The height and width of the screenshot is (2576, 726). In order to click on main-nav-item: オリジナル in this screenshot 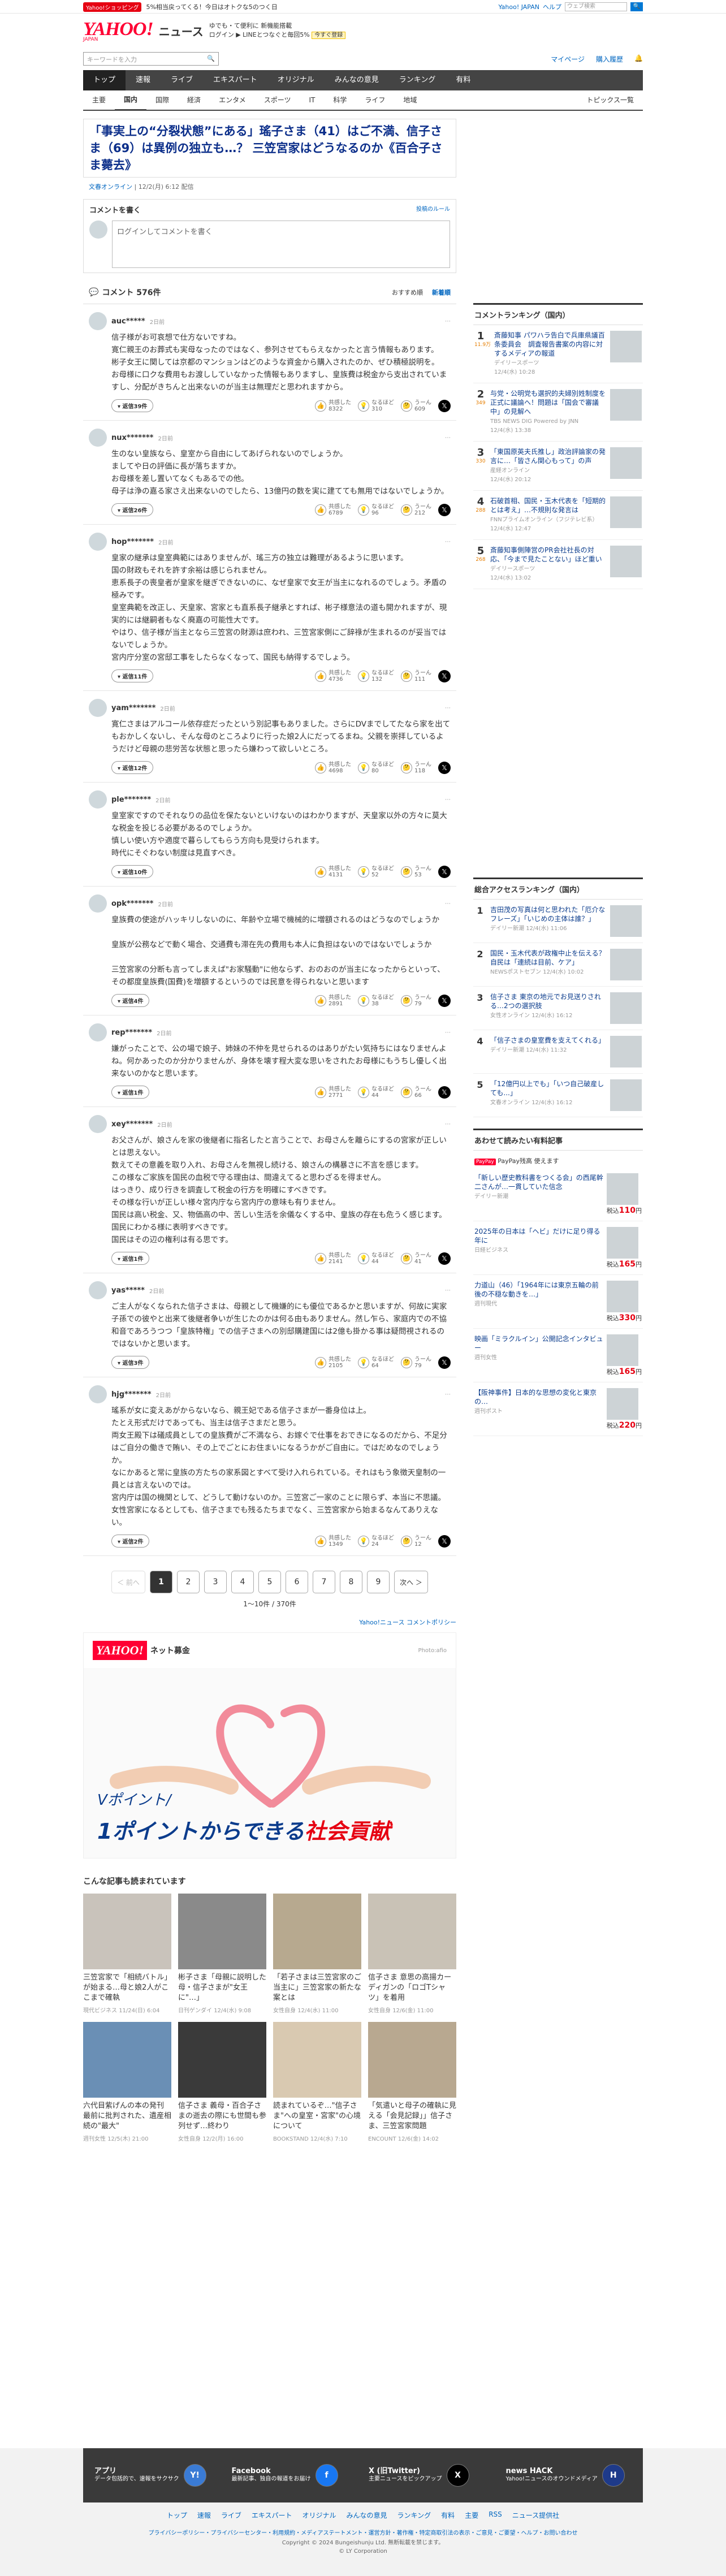, I will do `click(296, 80)`.